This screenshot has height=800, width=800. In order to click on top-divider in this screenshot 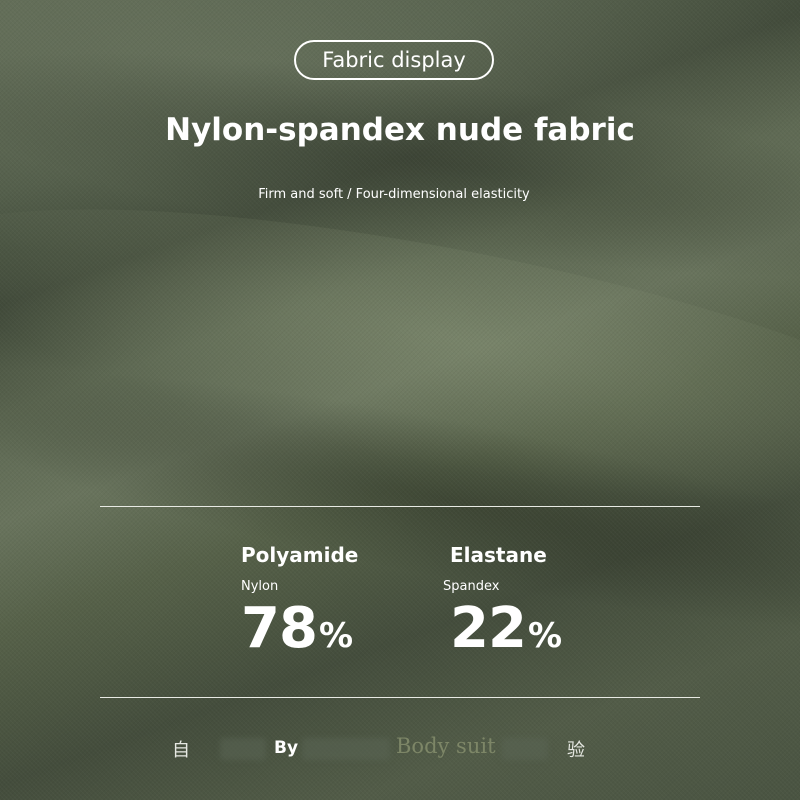, I will do `click(400, 506)`.